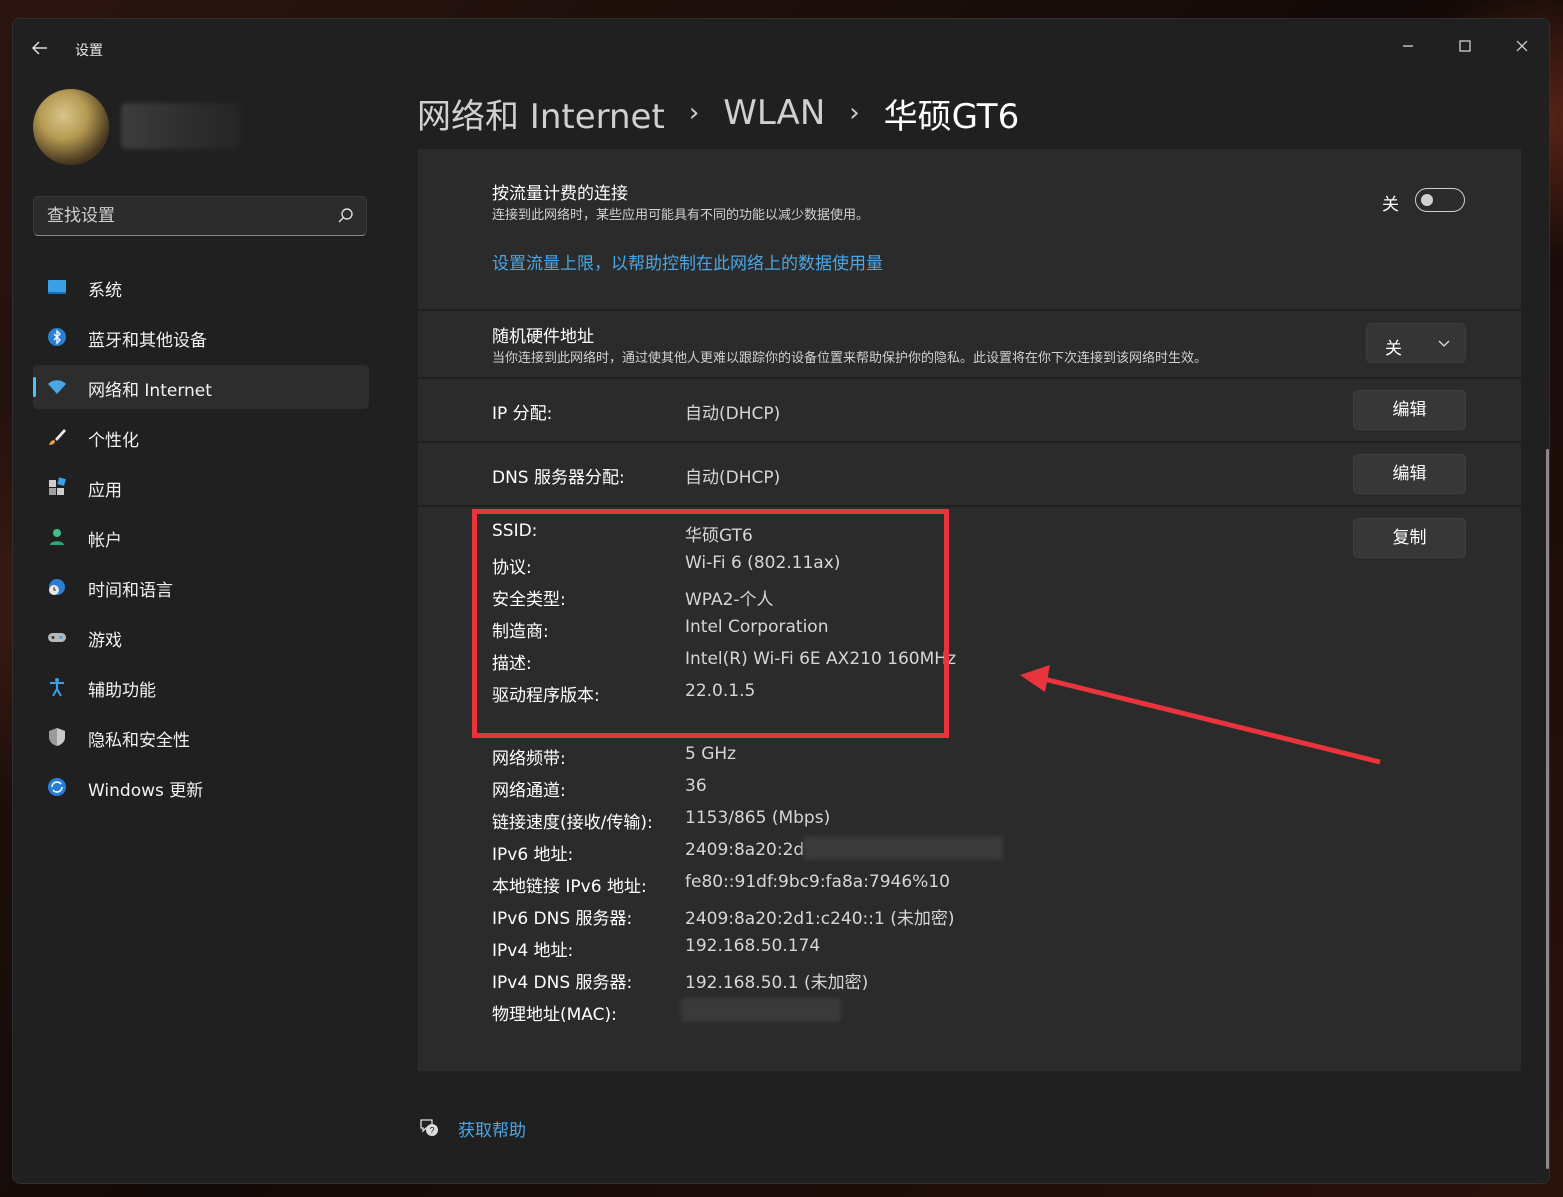  I want to click on dropdown-value: 关, so click(1393, 349).